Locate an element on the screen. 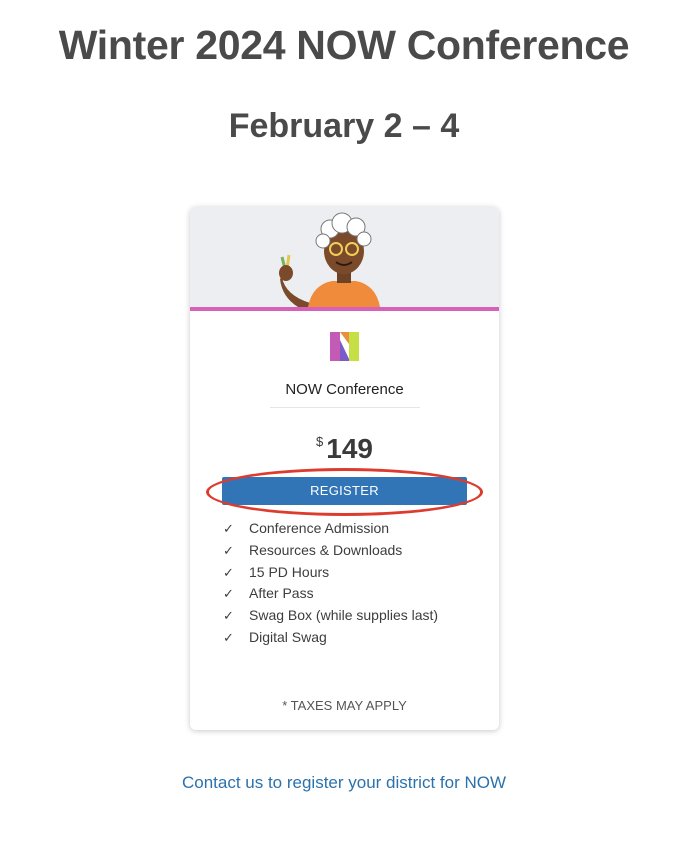 The image size is (688, 847). list-item: ✓ 15 PD Hours is located at coordinates (330, 575).